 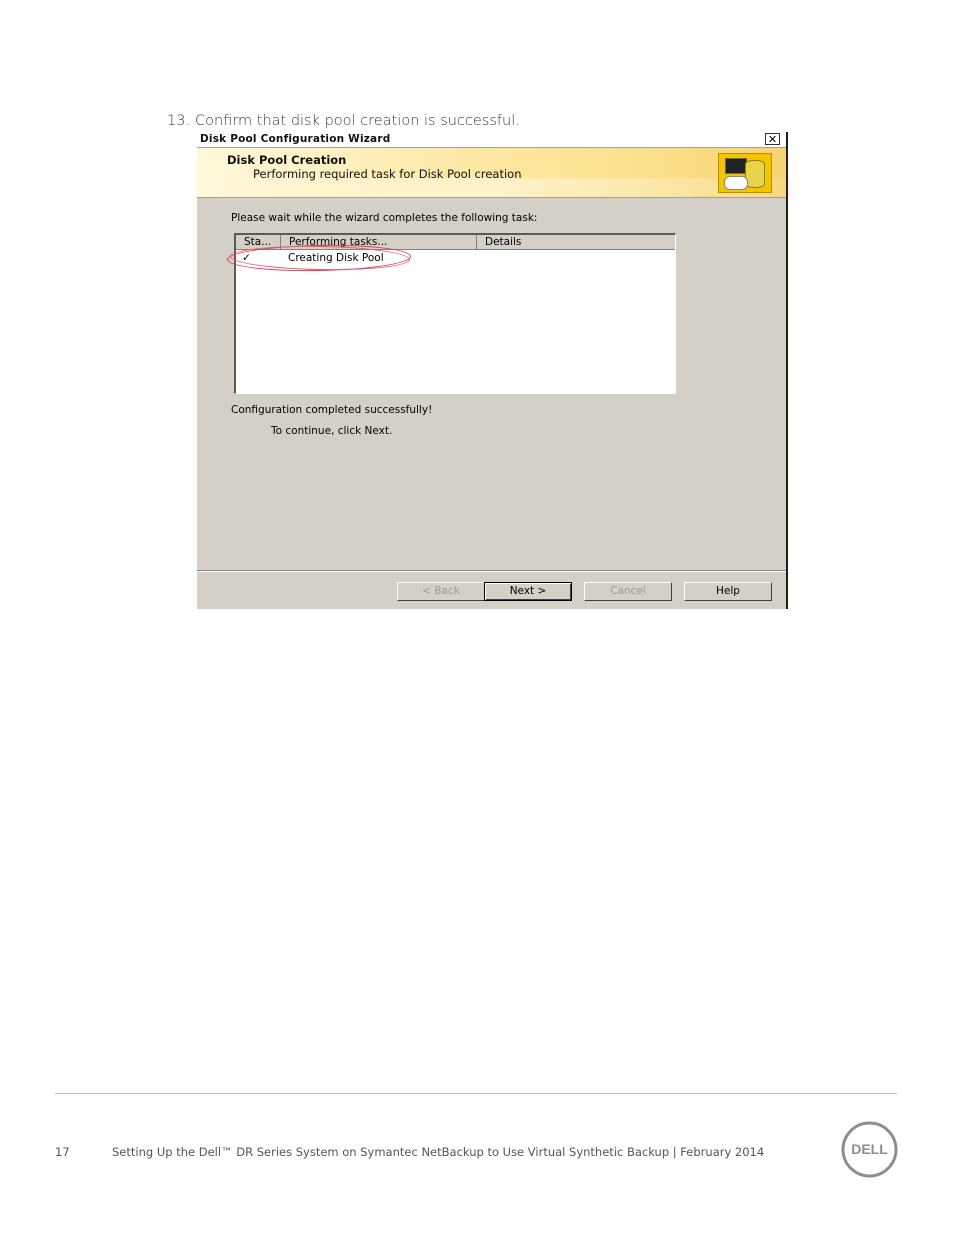 I want to click on button-separator, so click(x=491, y=571).